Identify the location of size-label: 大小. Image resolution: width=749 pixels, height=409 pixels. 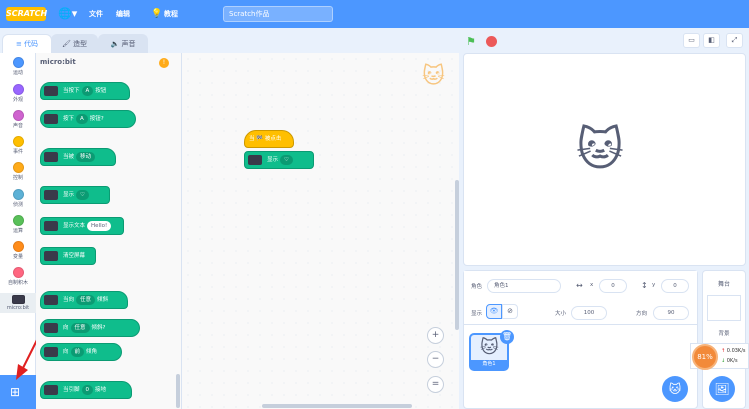
(561, 314).